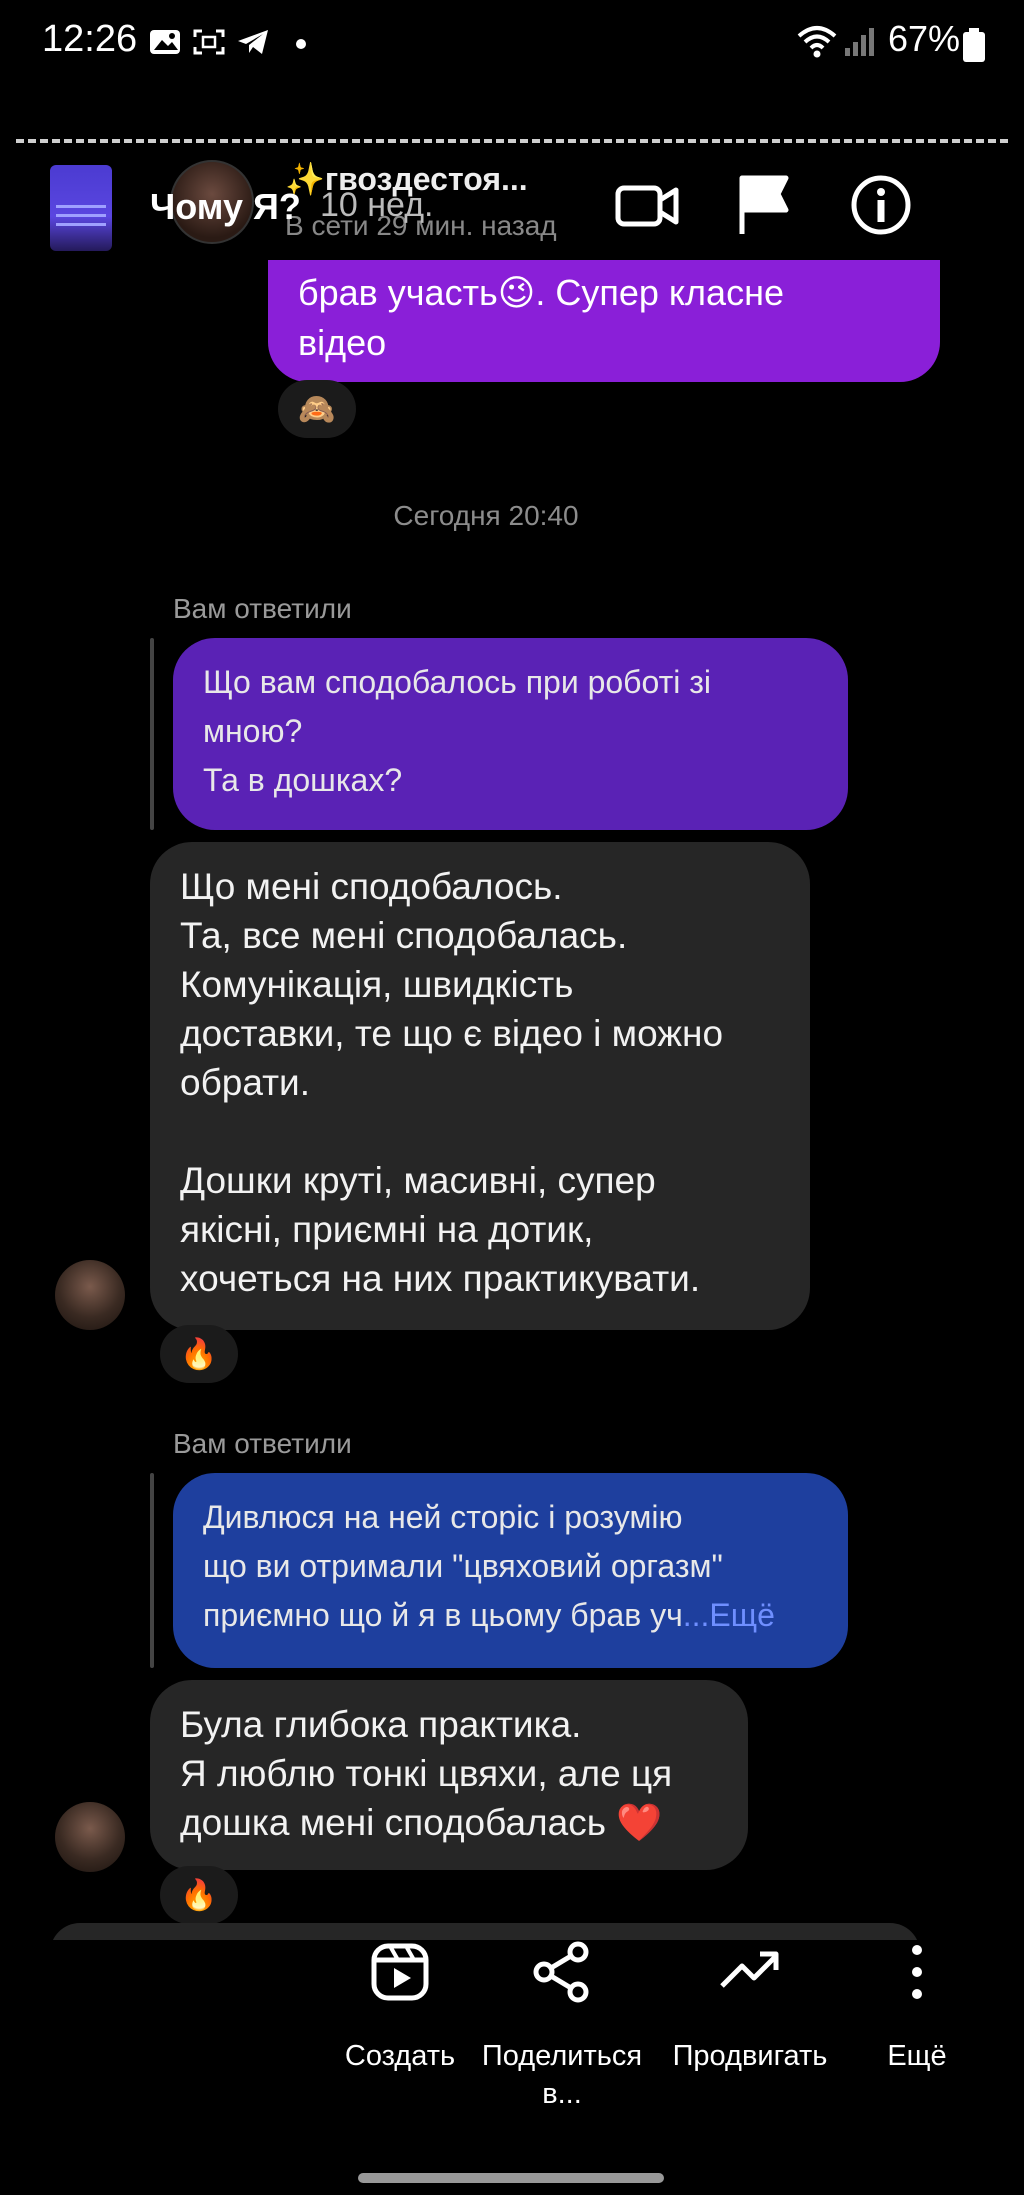 The height and width of the screenshot is (2195, 1024). What do you see at coordinates (209, 42) in the screenshot?
I see `screenshot-icon` at bounding box center [209, 42].